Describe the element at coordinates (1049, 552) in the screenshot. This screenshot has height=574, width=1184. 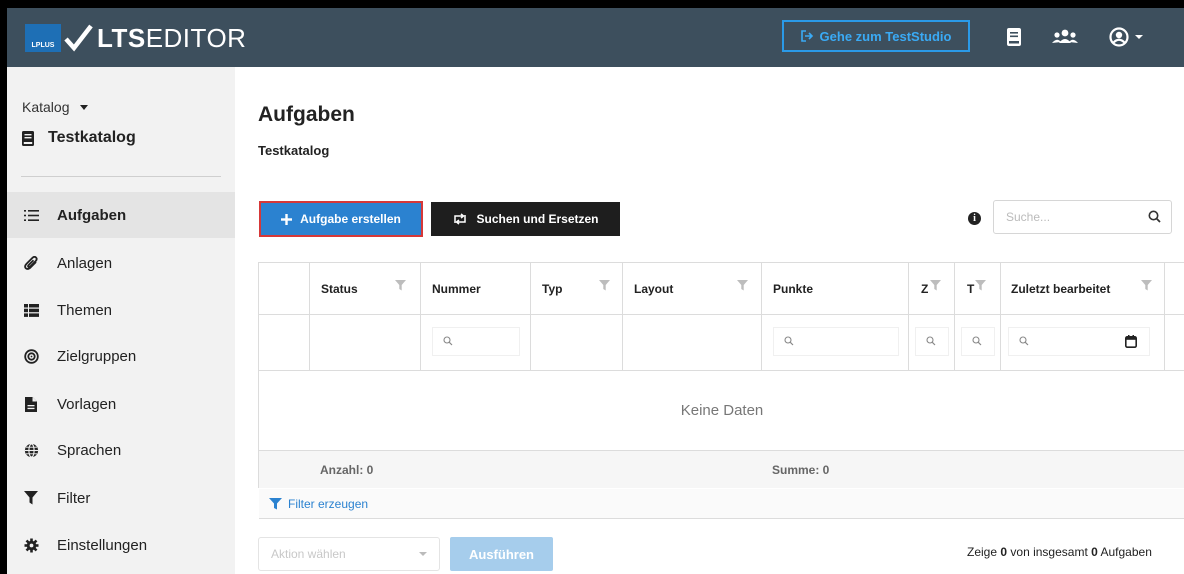
I see `summary-middle: von insgesamt` at that location.